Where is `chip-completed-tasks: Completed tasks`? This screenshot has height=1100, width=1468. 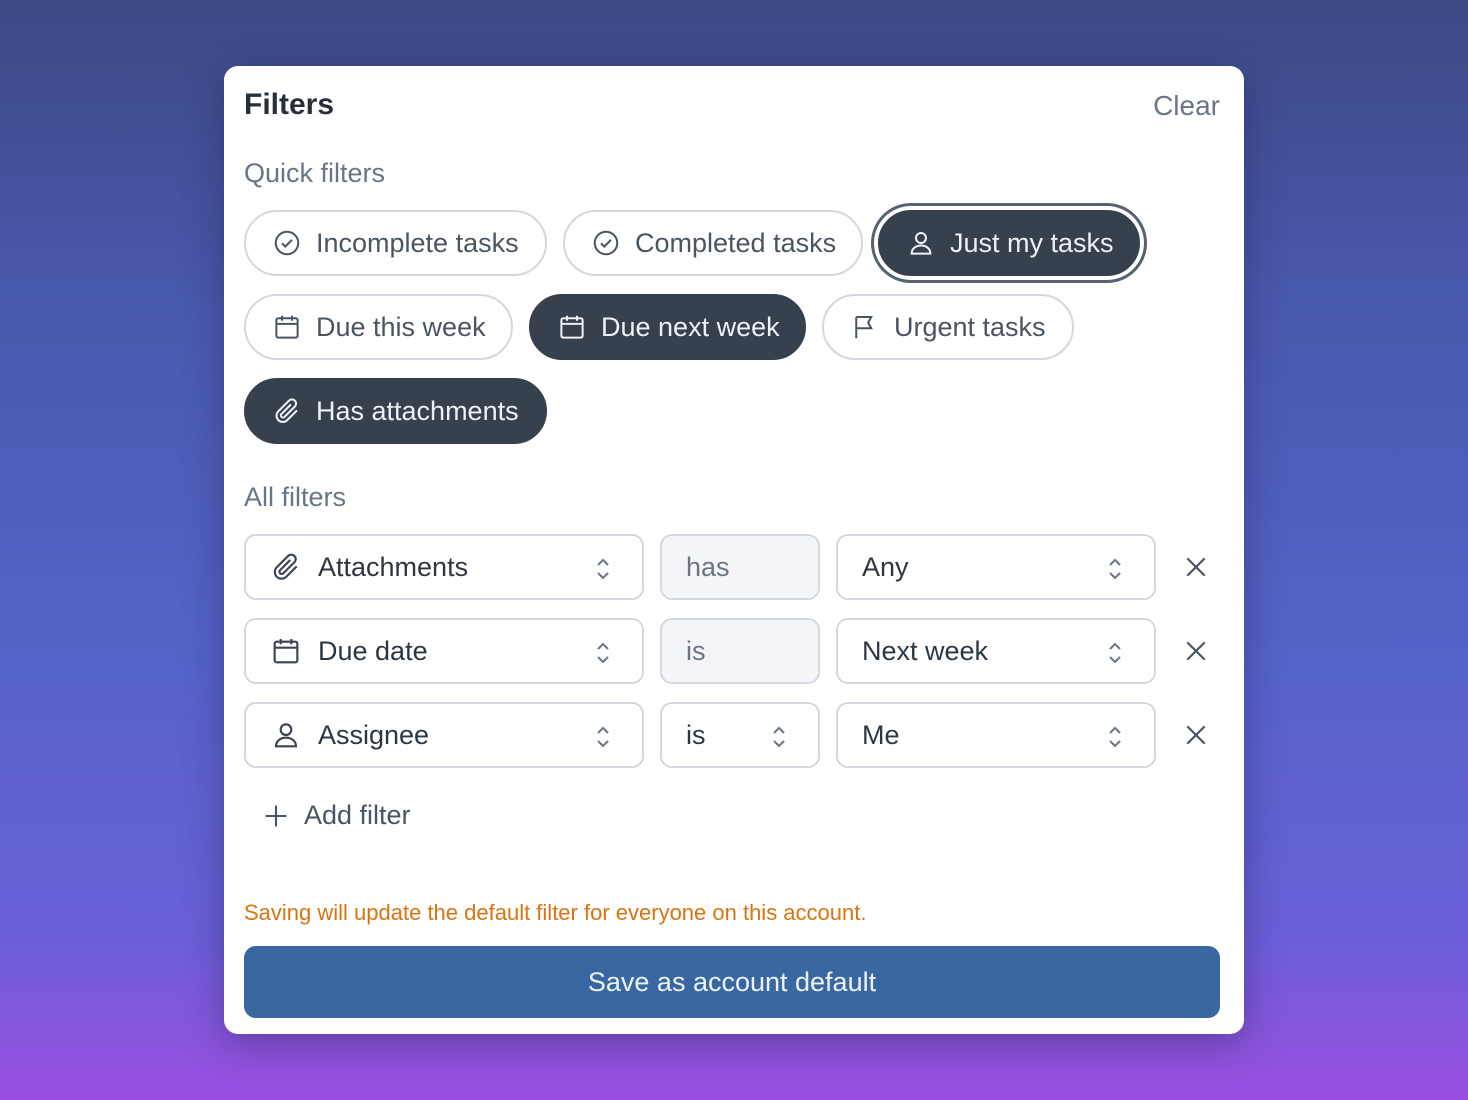 chip-completed-tasks: Completed tasks is located at coordinates (713, 243).